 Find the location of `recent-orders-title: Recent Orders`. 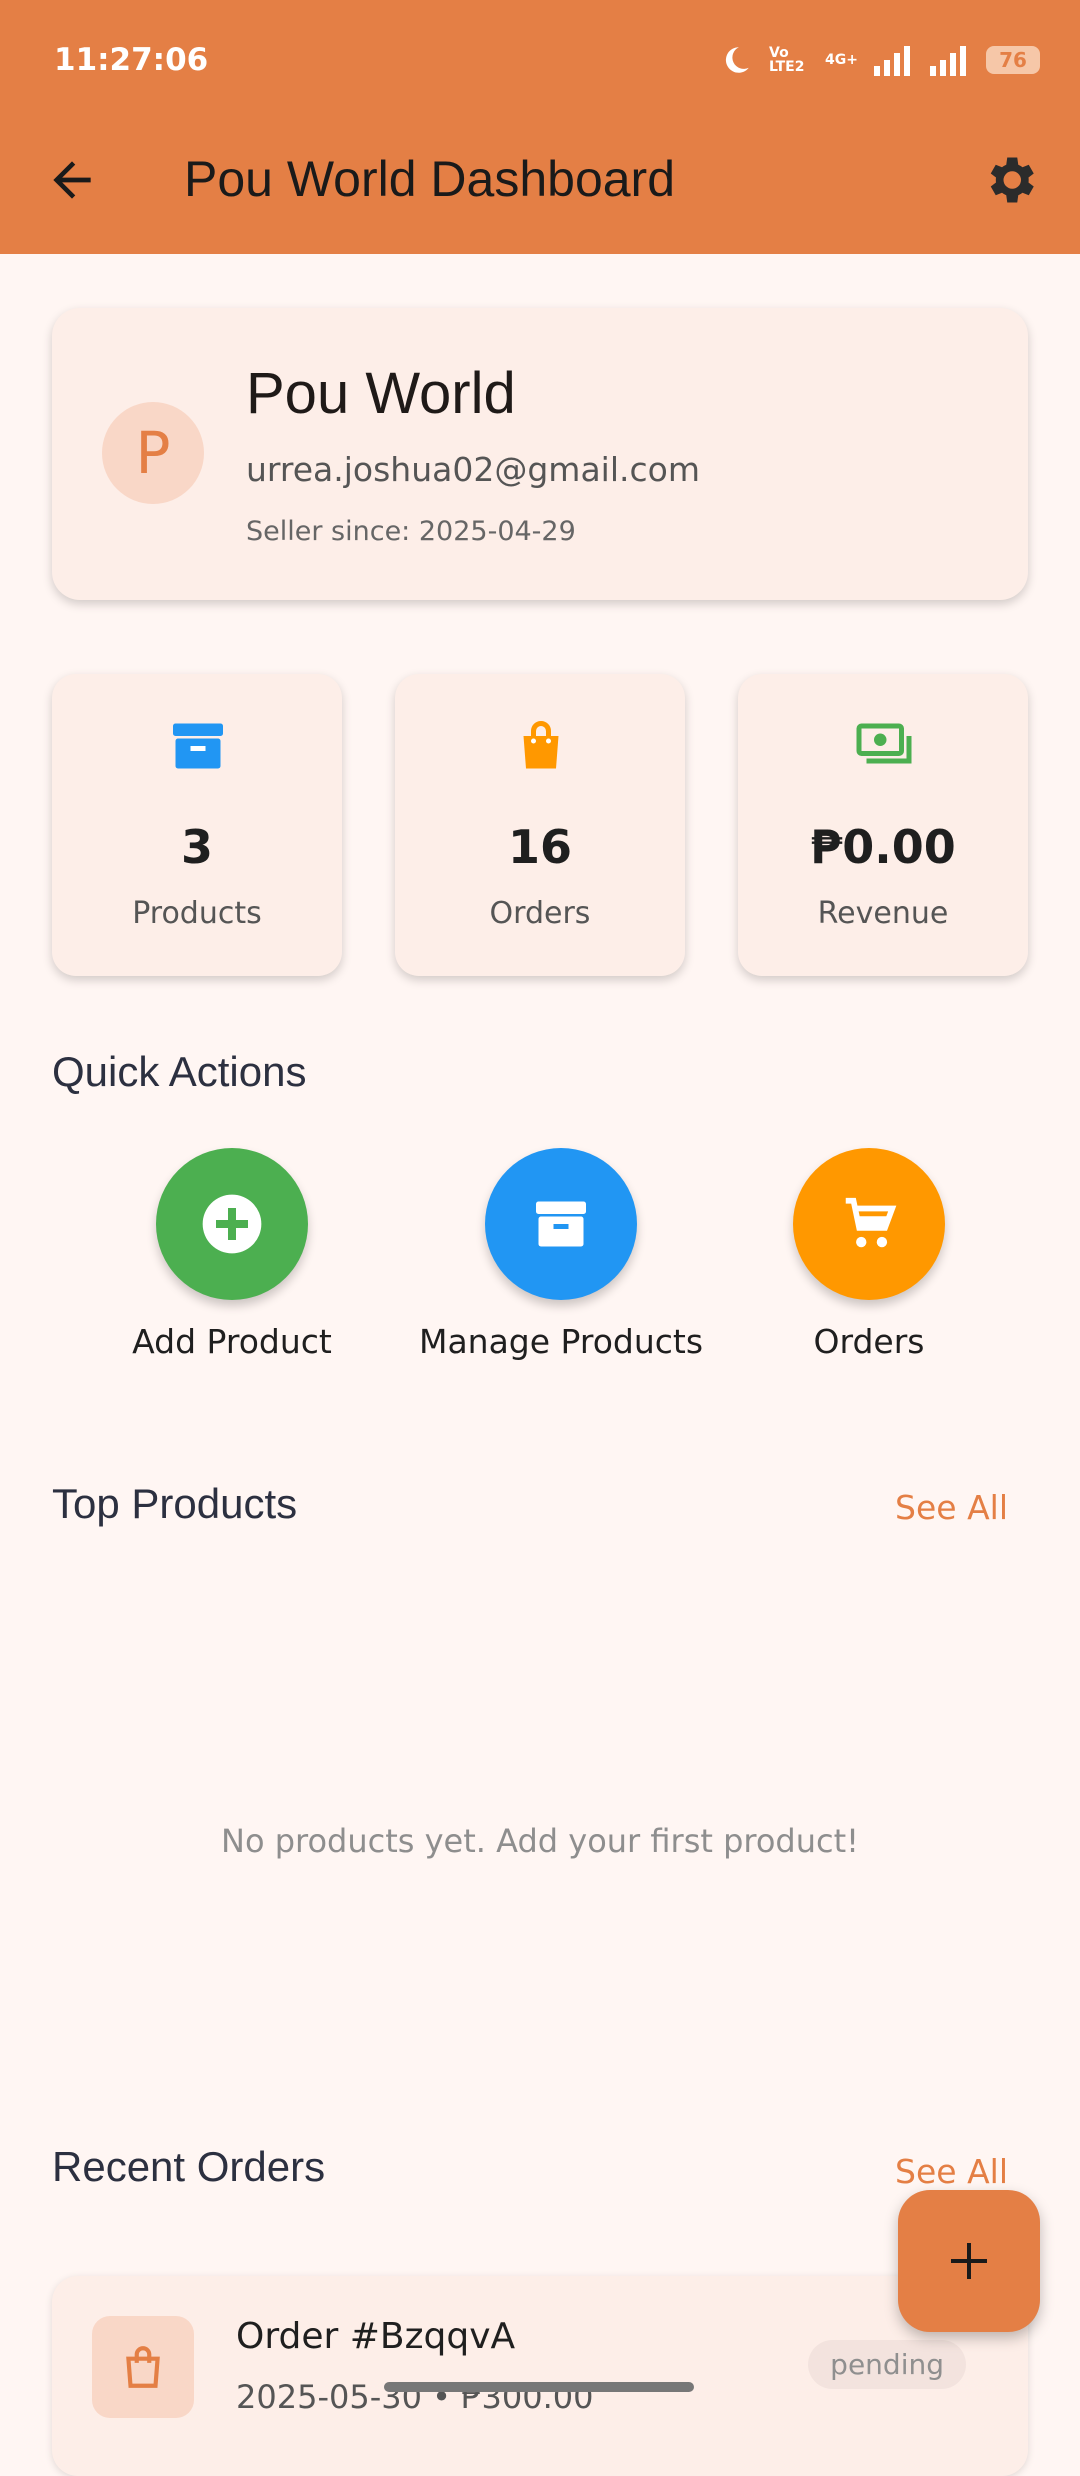

recent-orders-title: Recent Orders is located at coordinates (189, 2166).